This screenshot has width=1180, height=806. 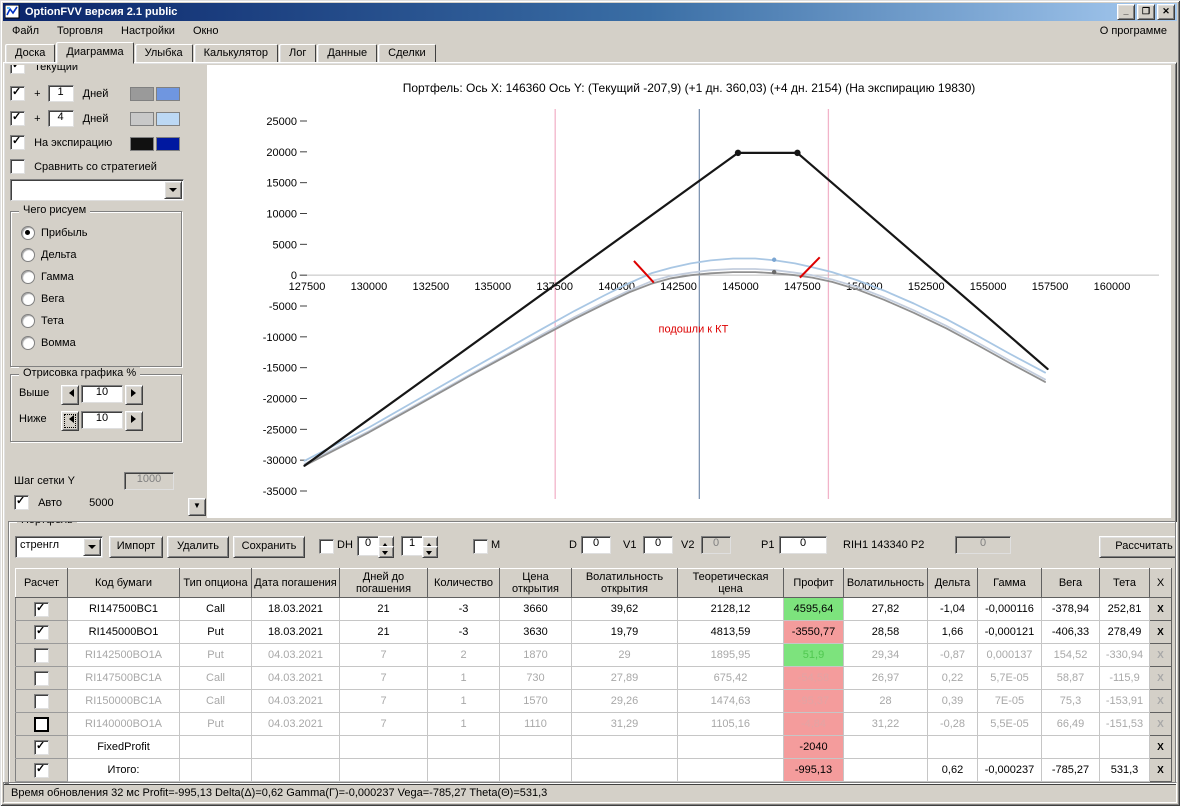 What do you see at coordinates (148, 31) in the screenshot?
I see `menu-item: Настройки` at bounding box center [148, 31].